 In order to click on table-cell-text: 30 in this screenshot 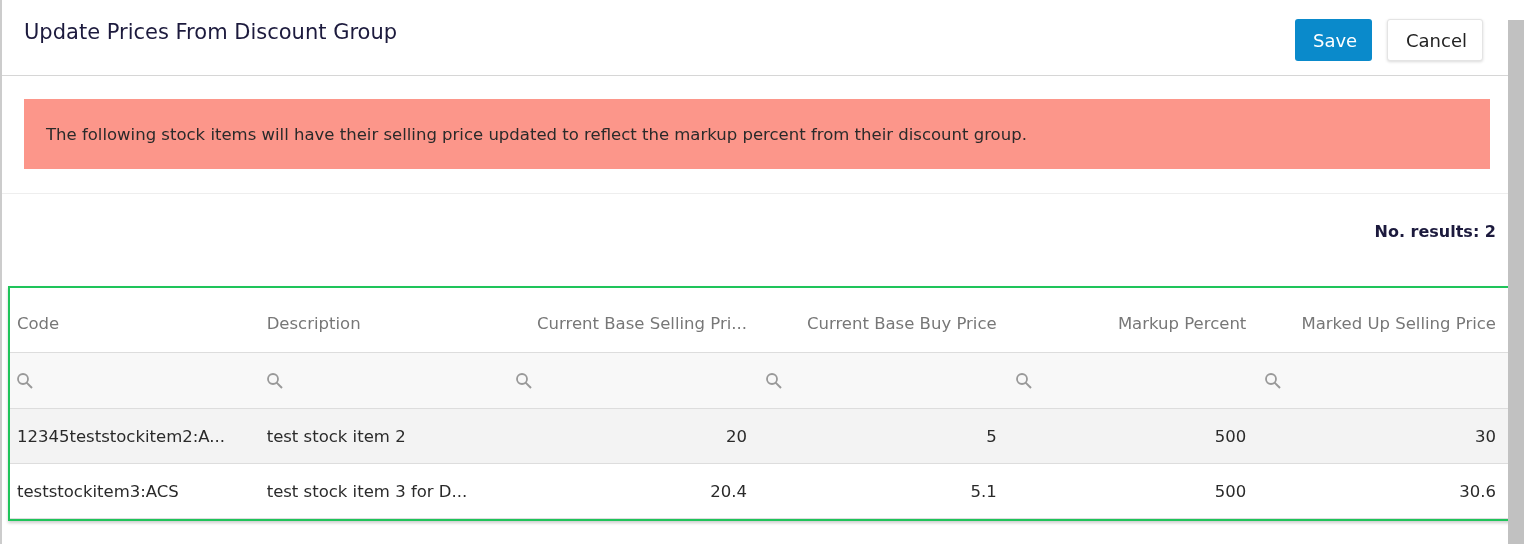, I will do `click(1485, 436)`.